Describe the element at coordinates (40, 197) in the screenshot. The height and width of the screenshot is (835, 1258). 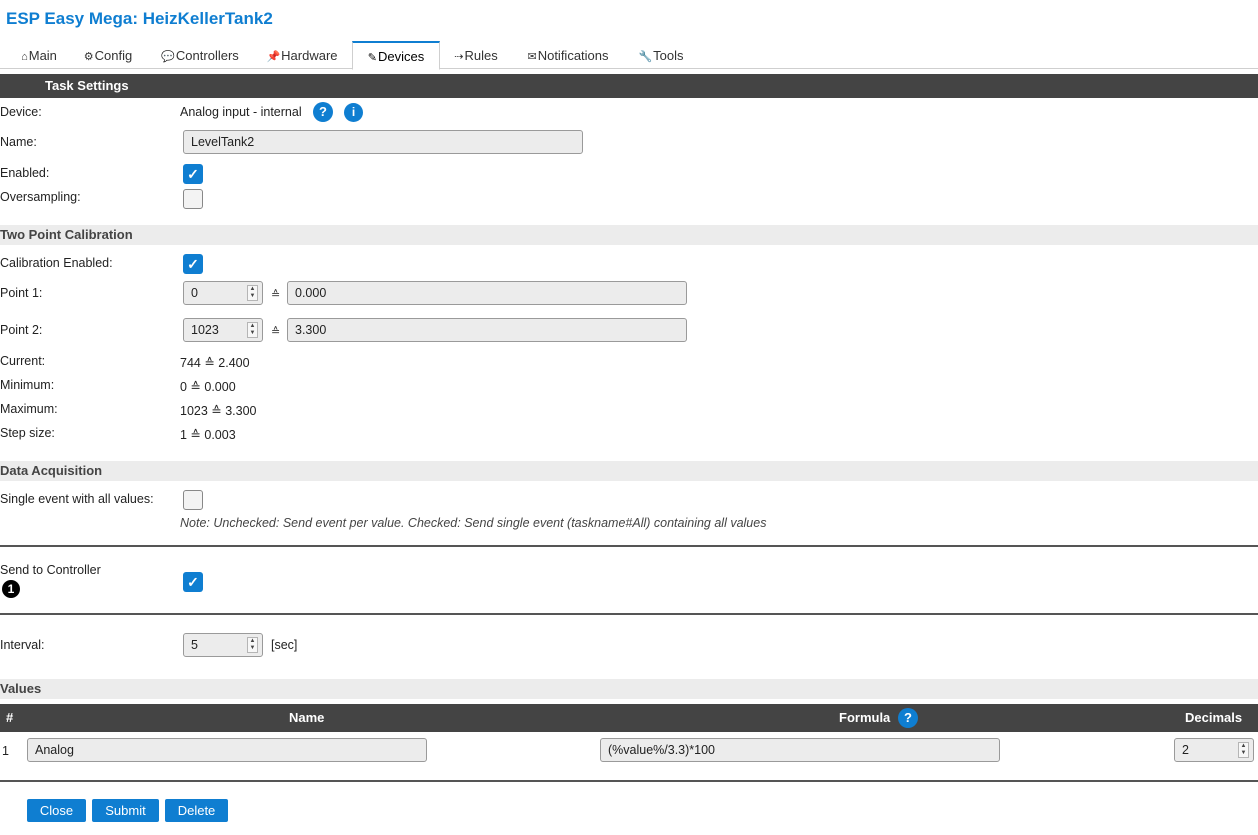
I see `oversampling-label: Oversampling:` at that location.